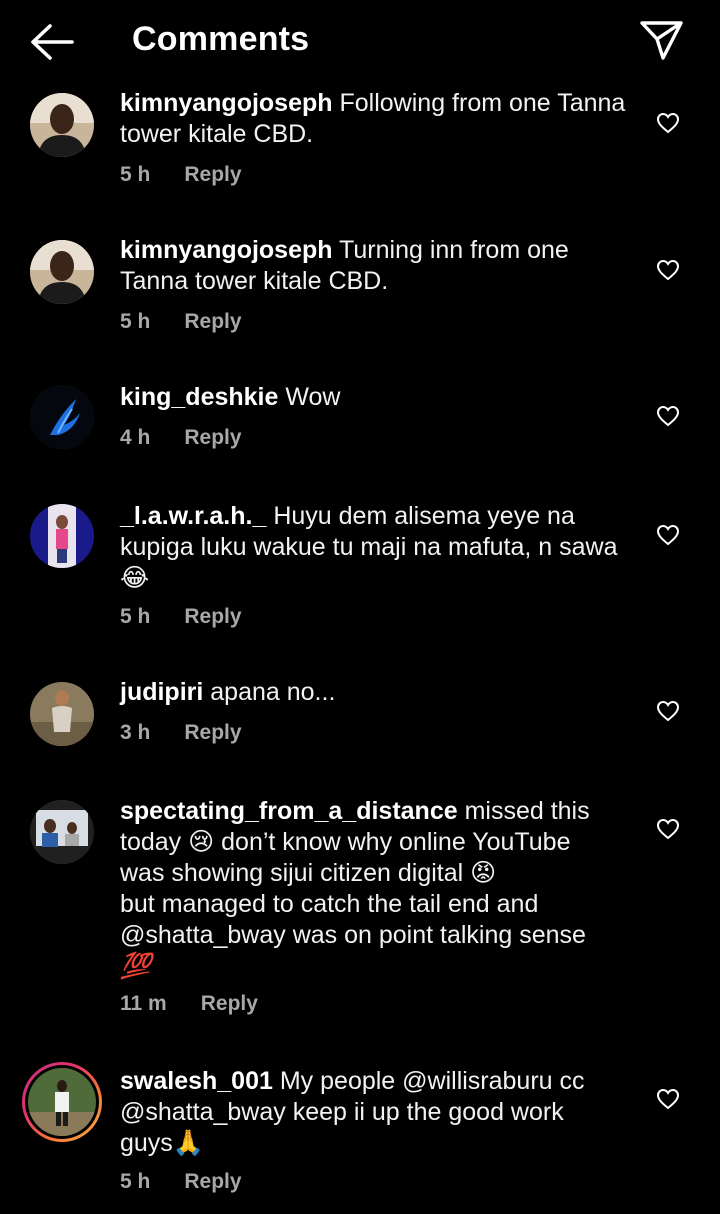  Describe the element at coordinates (151, 842) in the screenshot. I see `comment-text: today` at that location.